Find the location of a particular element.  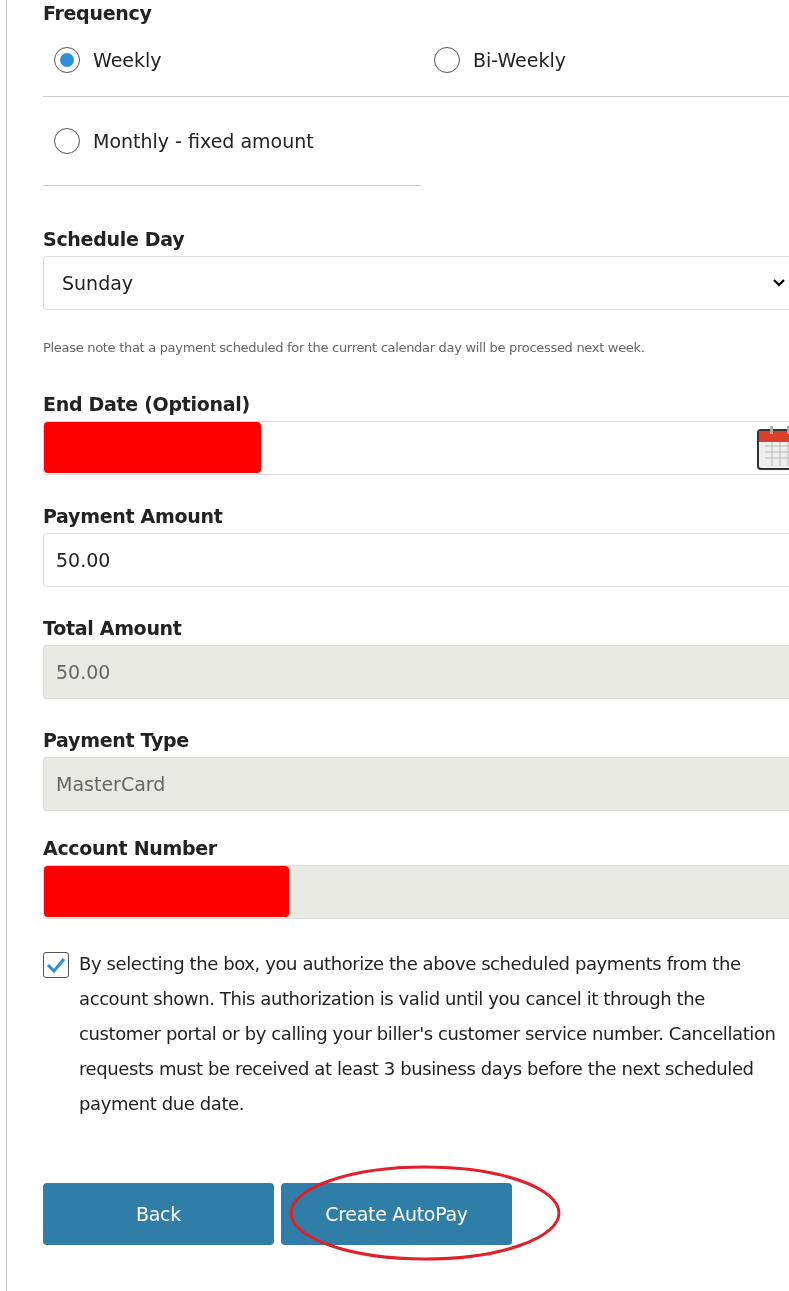

field-label: Account Number is located at coordinates (130, 848).